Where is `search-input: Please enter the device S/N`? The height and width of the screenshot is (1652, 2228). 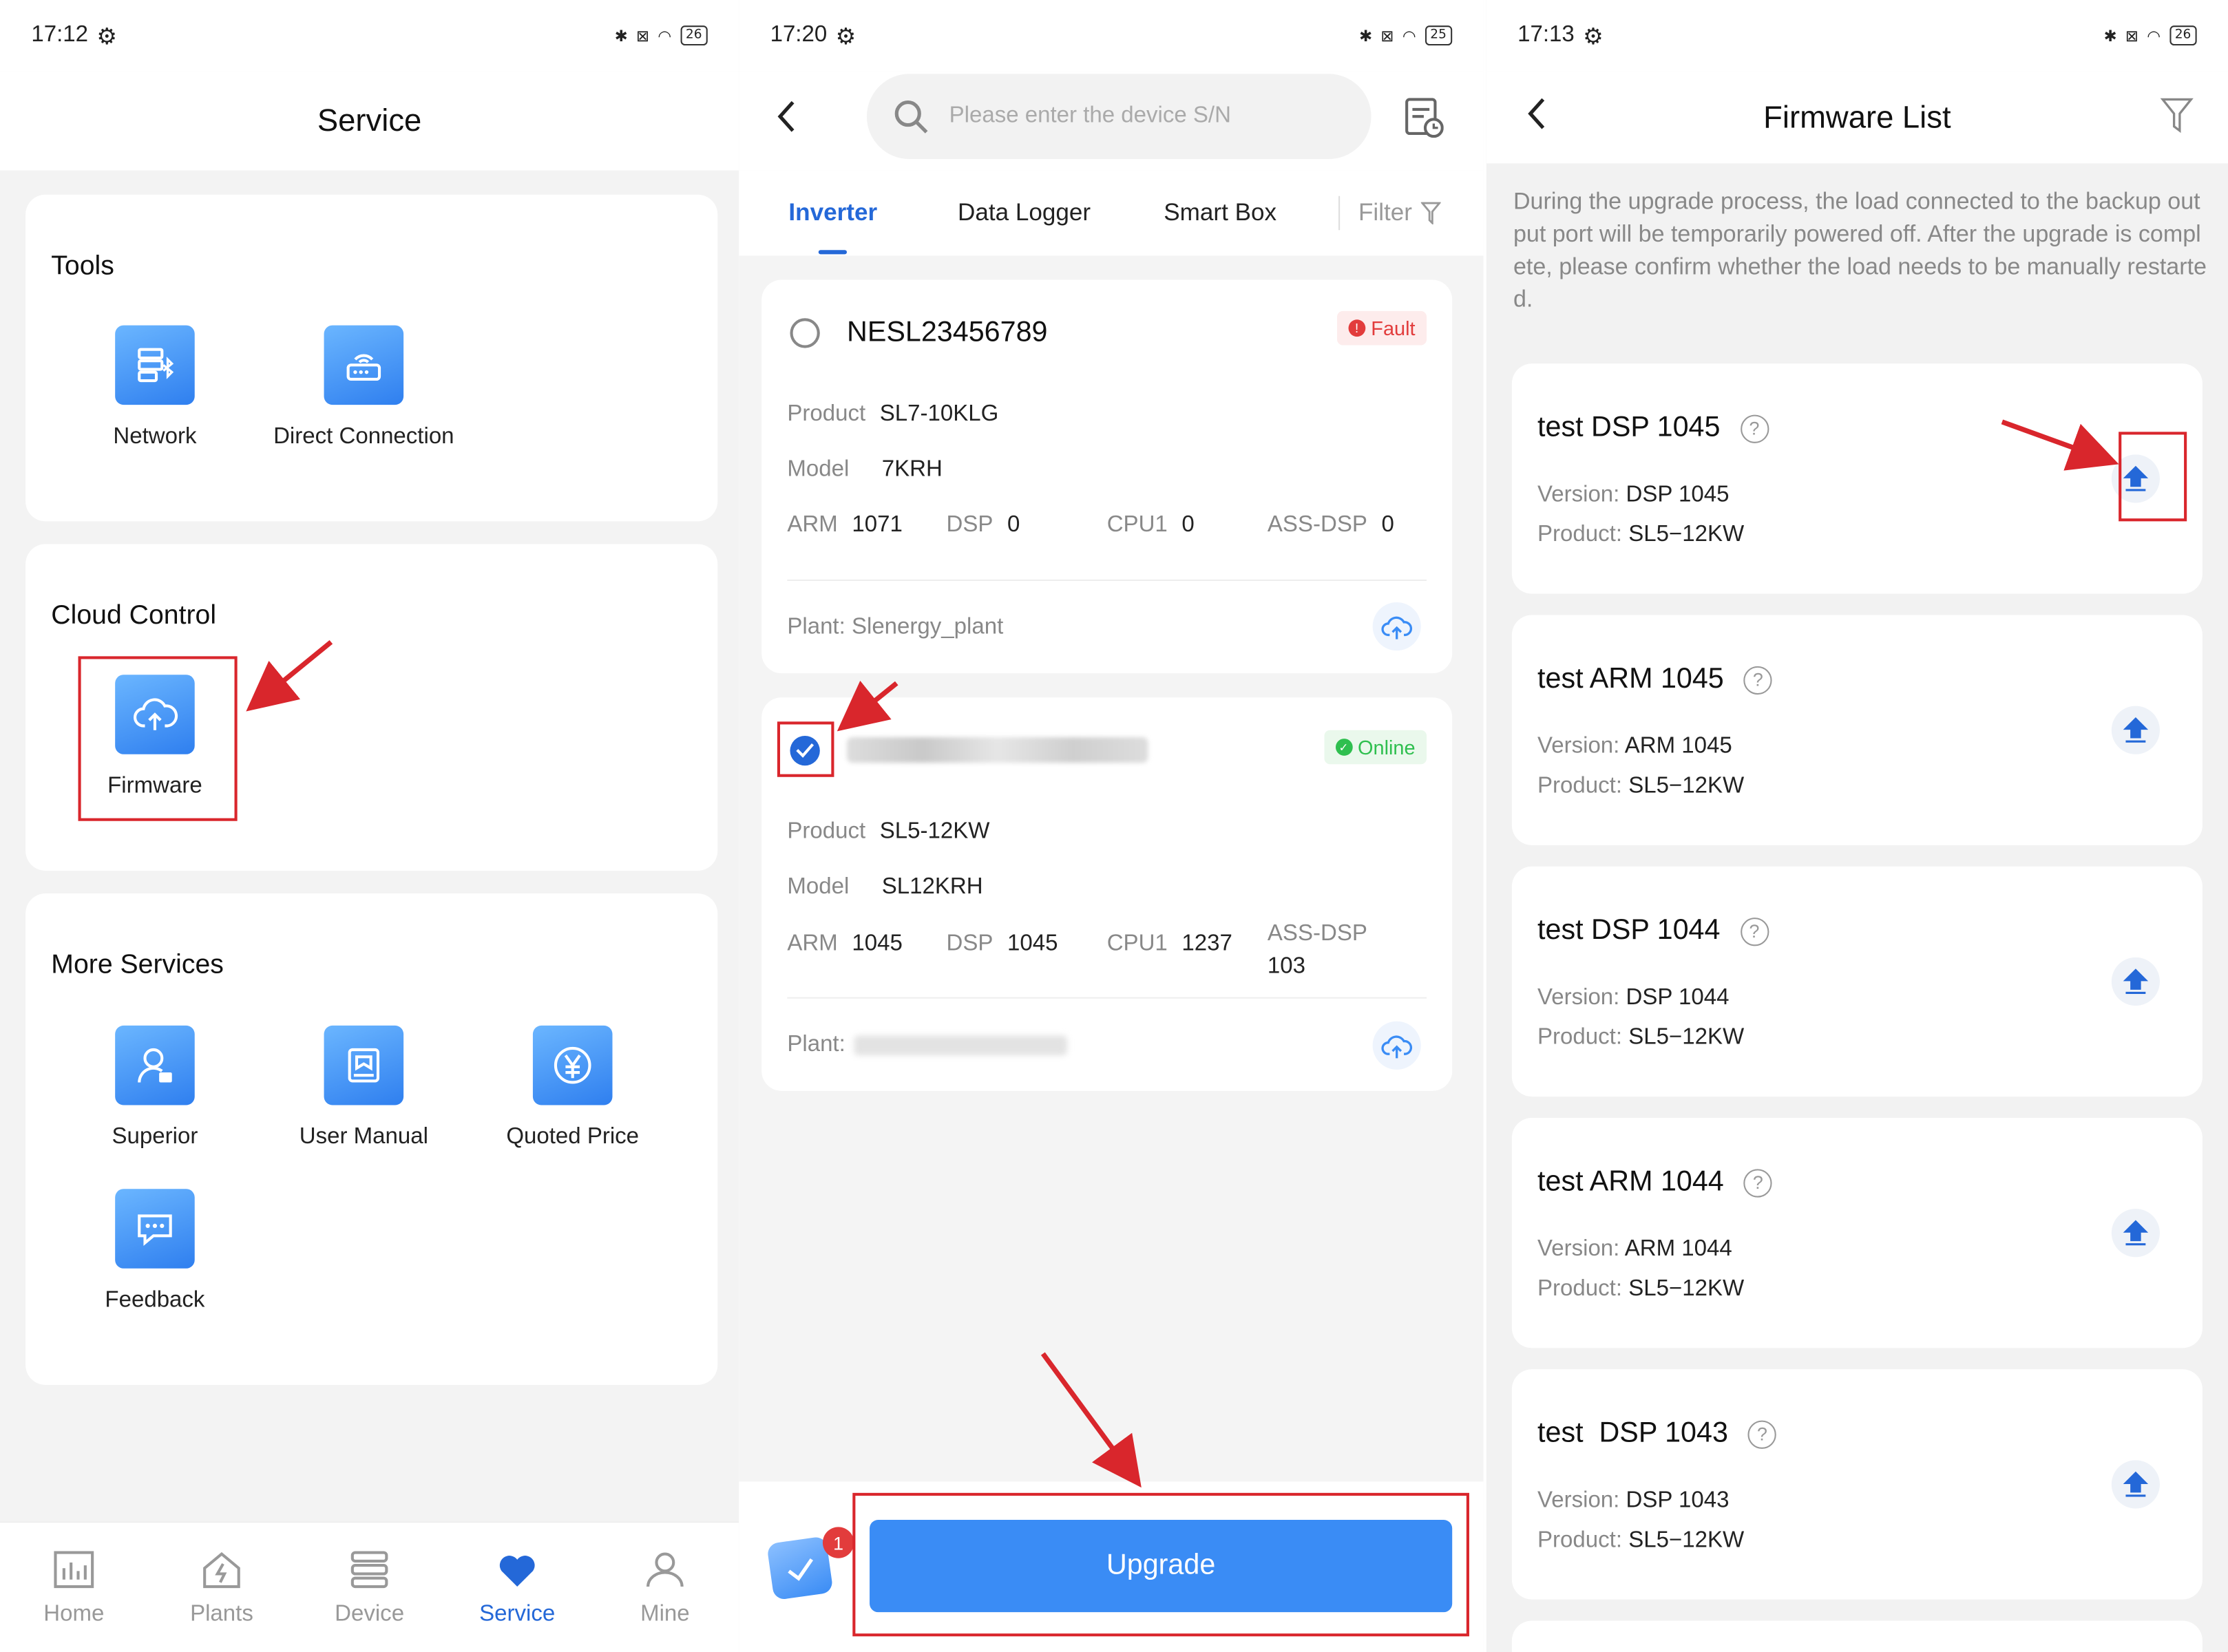
search-input: Please enter the device S/N is located at coordinates (1090, 117).